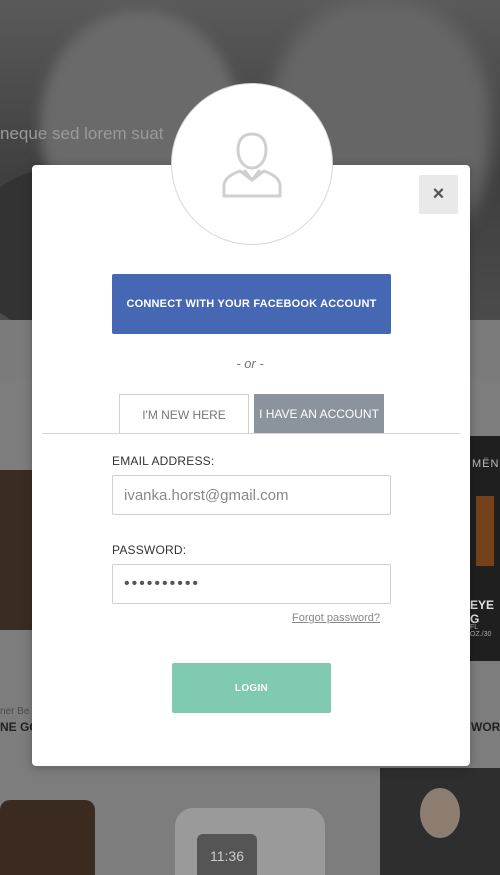 The image size is (500, 875). I want to click on product-caption-left-brand: ner Be, so click(15, 711).